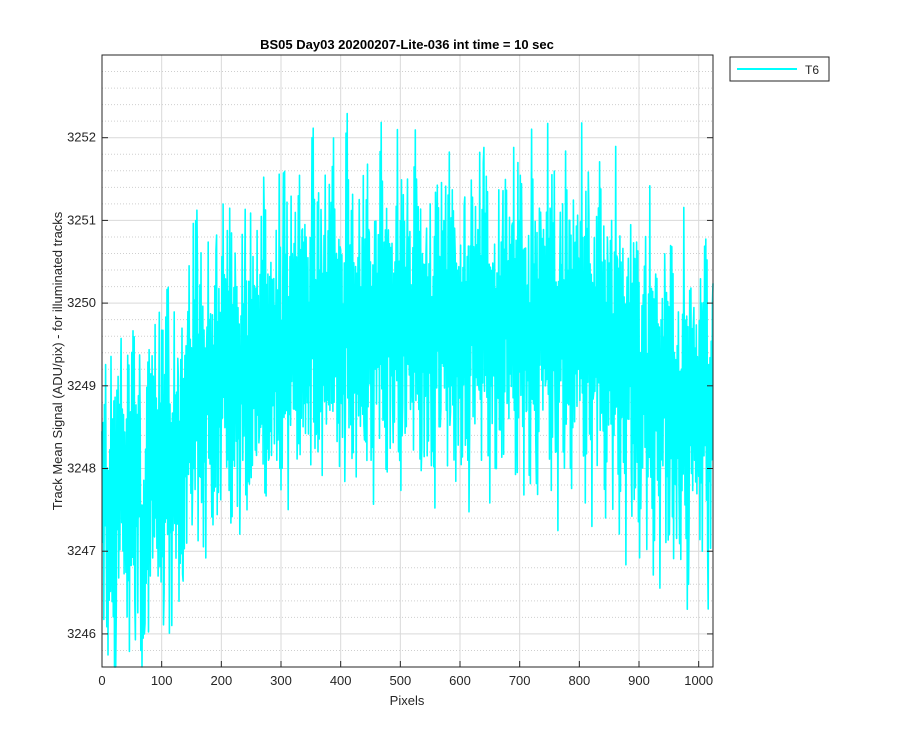  I want to click on x-tick-label: 1000, so click(698, 680).